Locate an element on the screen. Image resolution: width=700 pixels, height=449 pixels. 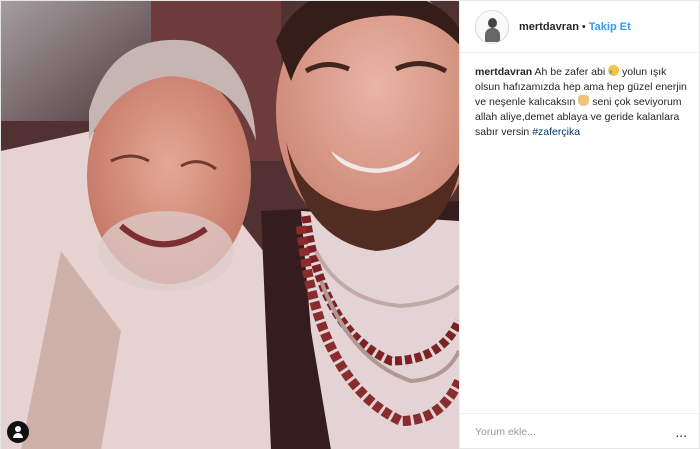
caption-text-1: Ah be zafer abi is located at coordinates (570, 72).